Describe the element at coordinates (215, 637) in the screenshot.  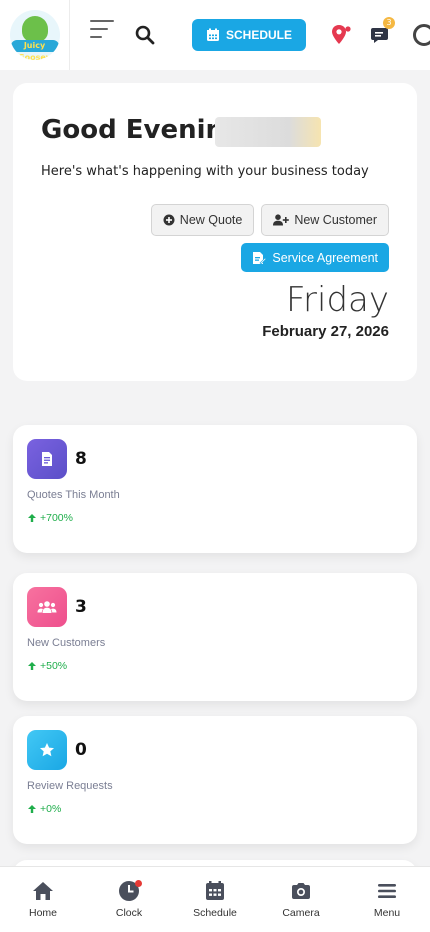
I see `stat-card-customers: 3 New Customers +50%` at that location.